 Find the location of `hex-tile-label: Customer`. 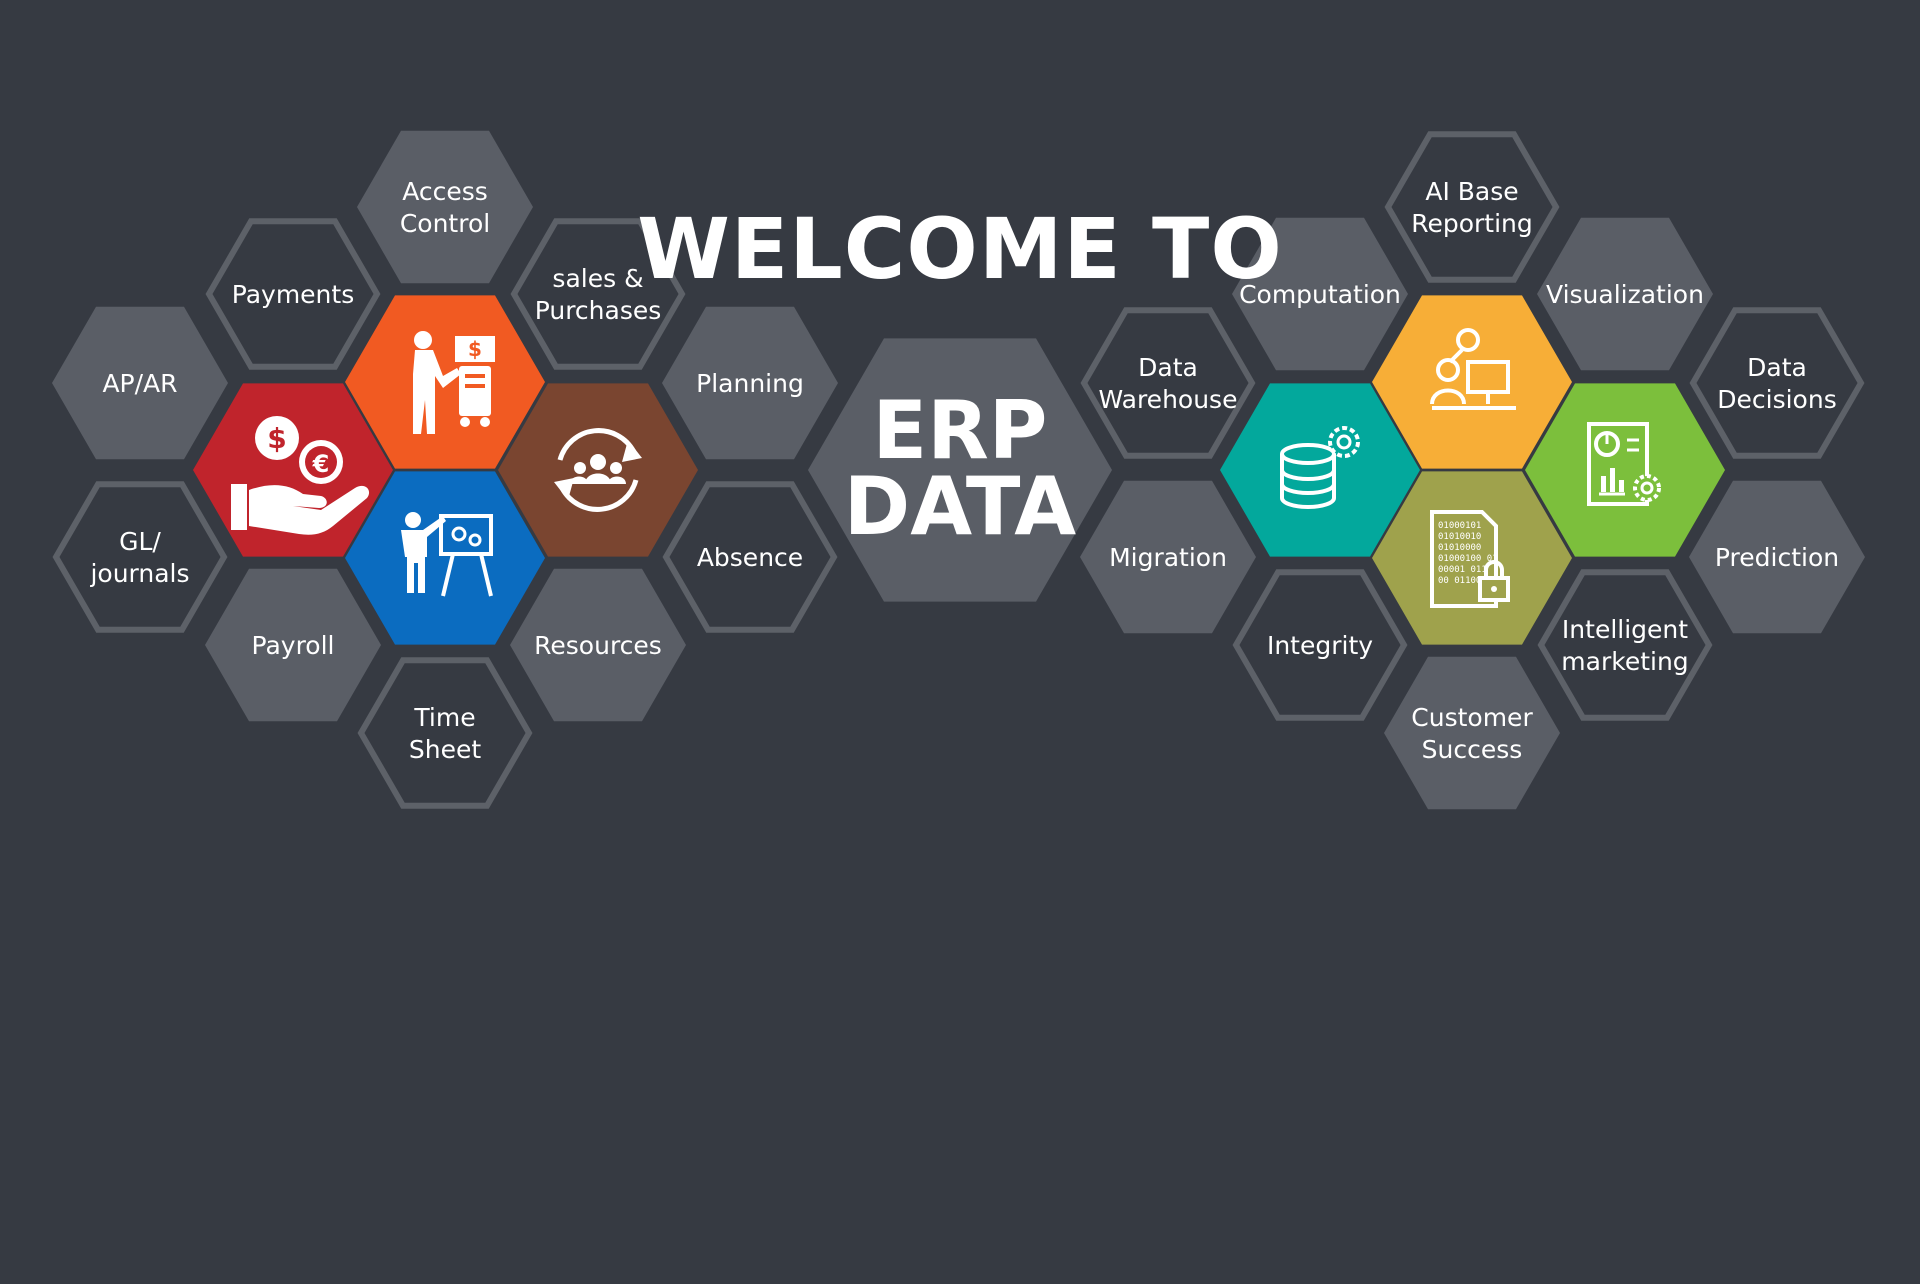

hex-tile-label: Customer is located at coordinates (1472, 717).